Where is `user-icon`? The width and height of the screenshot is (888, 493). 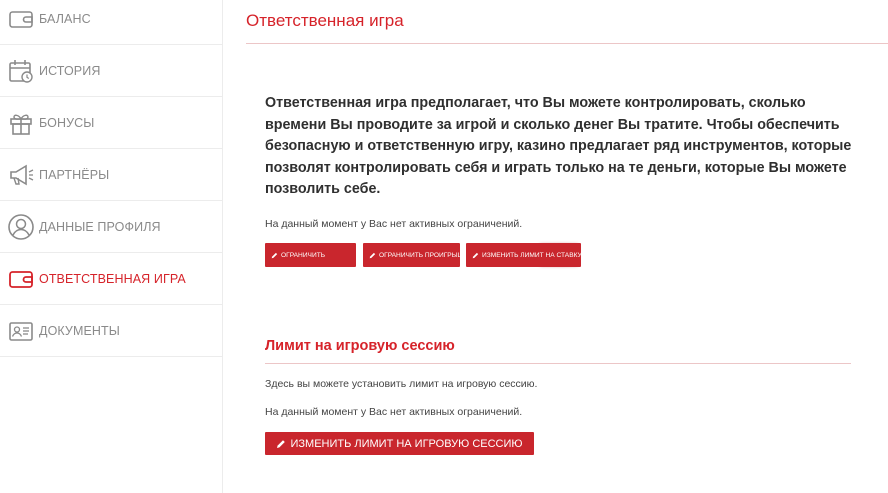 user-icon is located at coordinates (21, 227).